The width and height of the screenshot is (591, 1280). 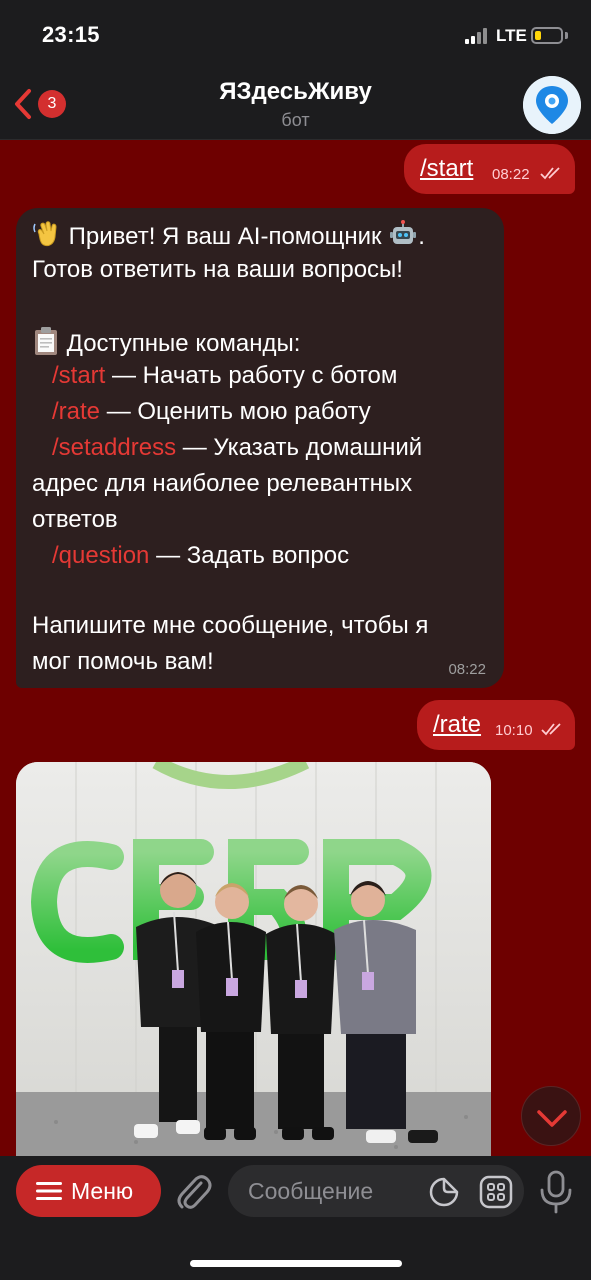 What do you see at coordinates (421, 236) in the screenshot?
I see `greeting-text-end: .` at bounding box center [421, 236].